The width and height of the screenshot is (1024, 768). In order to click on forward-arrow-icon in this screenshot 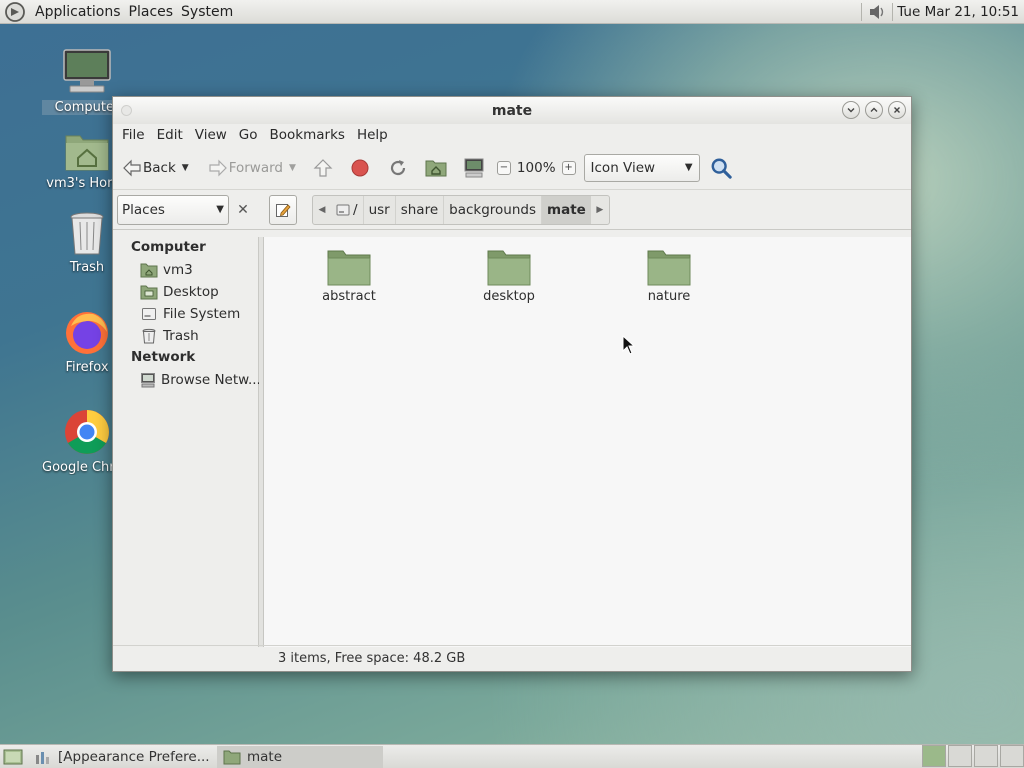, I will do `click(218, 168)`.